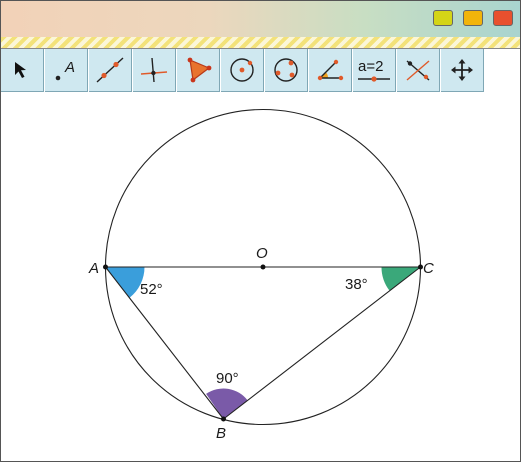 Image resolution: width=521 pixels, height=462 pixels. Describe the element at coordinates (428, 268) in the screenshot. I see `label-c: C` at that location.